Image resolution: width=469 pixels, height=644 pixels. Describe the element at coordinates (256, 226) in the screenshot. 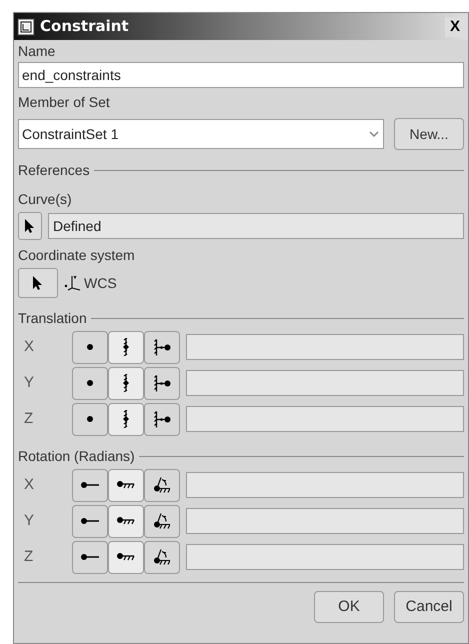

I see `curves-field: Defined` at that location.